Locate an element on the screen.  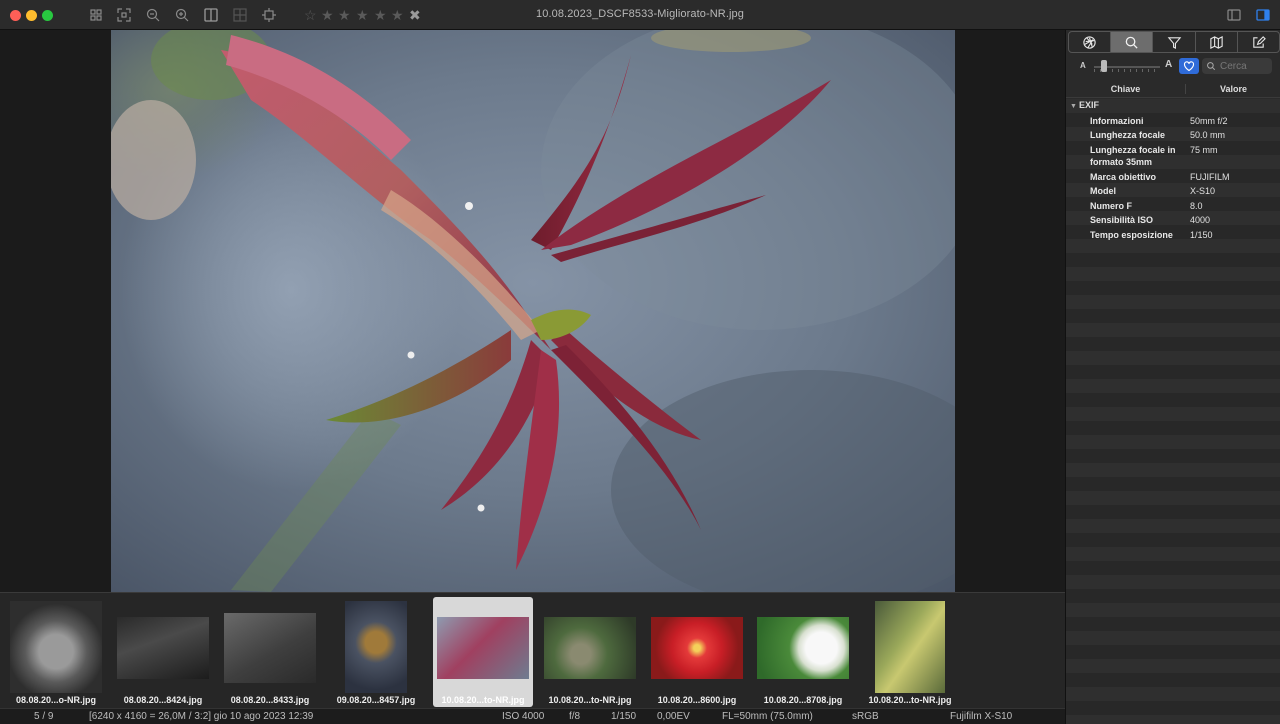
left-sidebar-toggle-icon is located at coordinates (1234, 15).